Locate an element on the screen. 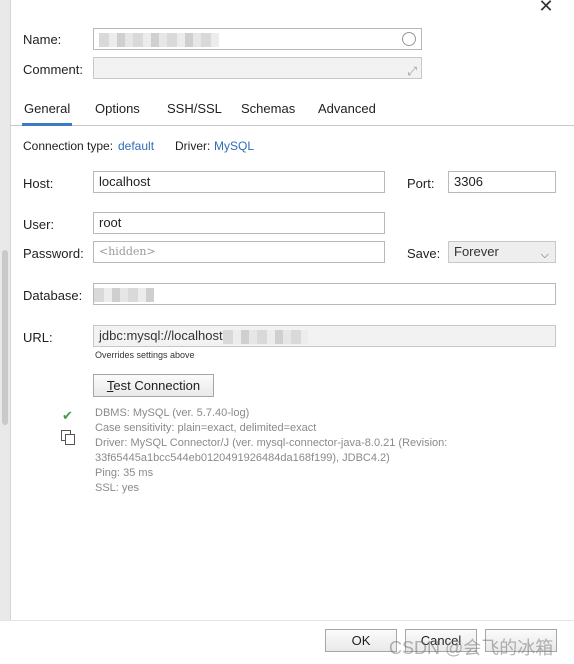 The width and height of the screenshot is (574, 664). user-field: root is located at coordinates (239, 223).